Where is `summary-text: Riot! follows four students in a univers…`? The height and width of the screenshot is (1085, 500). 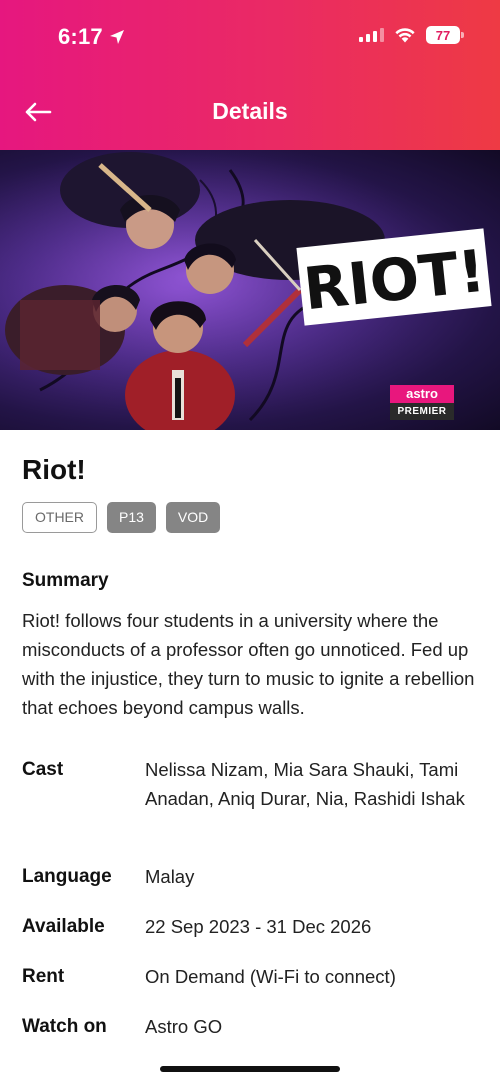 summary-text: Riot! follows four students in a univers… is located at coordinates (248, 664).